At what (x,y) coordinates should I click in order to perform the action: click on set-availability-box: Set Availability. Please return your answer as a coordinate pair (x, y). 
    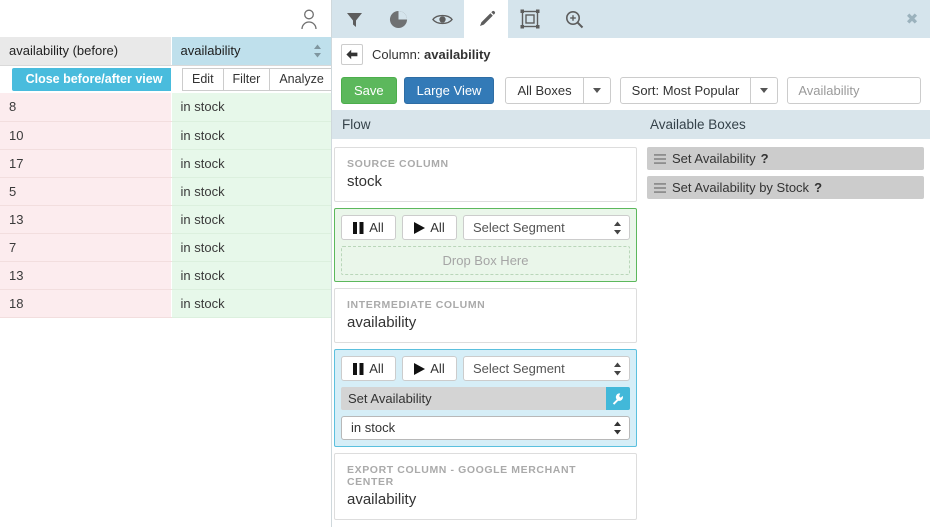
    Looking at the image, I should click on (485, 398).